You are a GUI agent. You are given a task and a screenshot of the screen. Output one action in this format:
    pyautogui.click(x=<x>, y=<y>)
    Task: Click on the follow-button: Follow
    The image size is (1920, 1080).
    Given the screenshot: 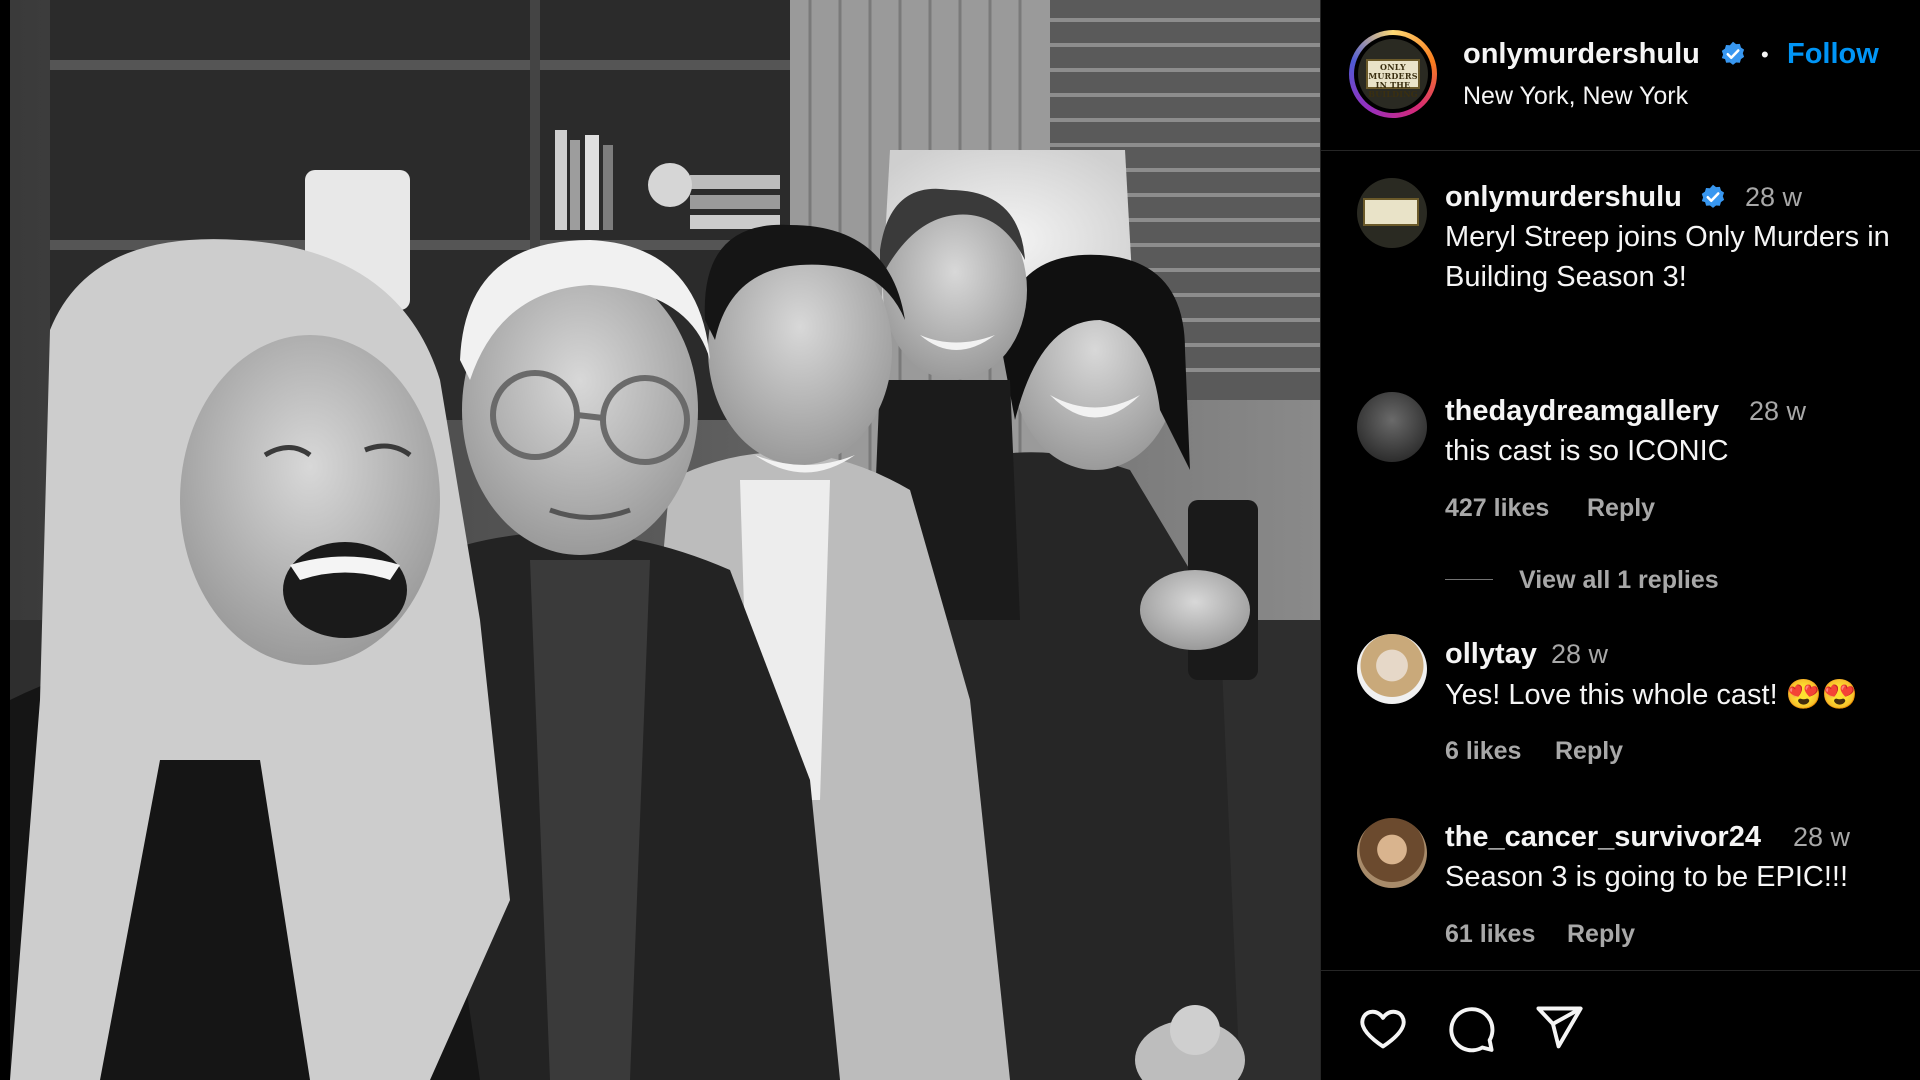 What is the action you would take?
    pyautogui.click(x=1833, y=54)
    